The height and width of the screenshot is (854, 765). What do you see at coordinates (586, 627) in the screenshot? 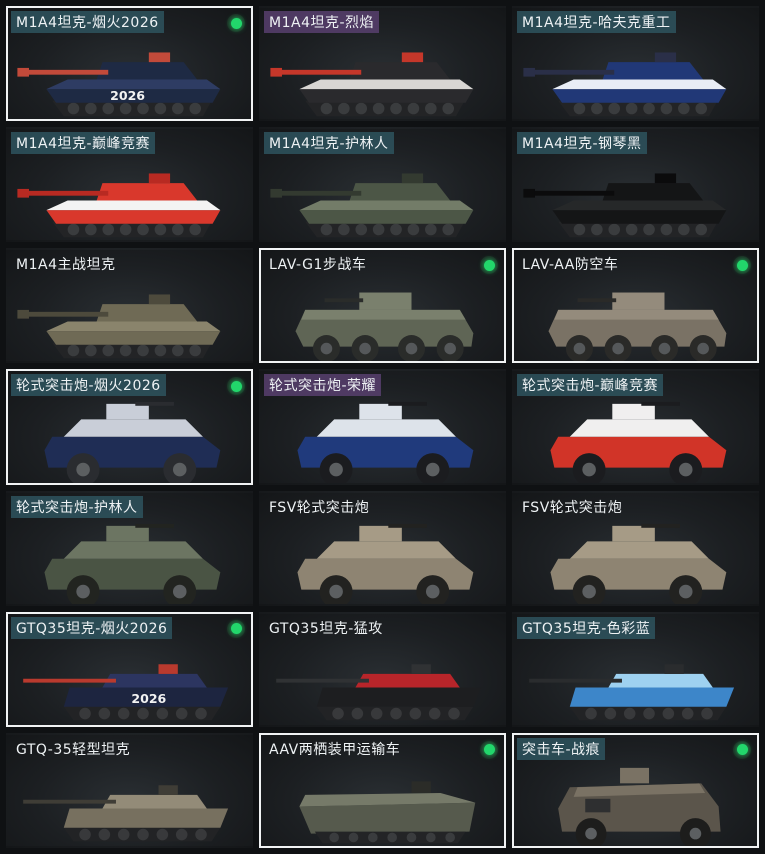
I see `vehicle-skin-name: GTQ35坦克-色彩蓝` at bounding box center [586, 627].